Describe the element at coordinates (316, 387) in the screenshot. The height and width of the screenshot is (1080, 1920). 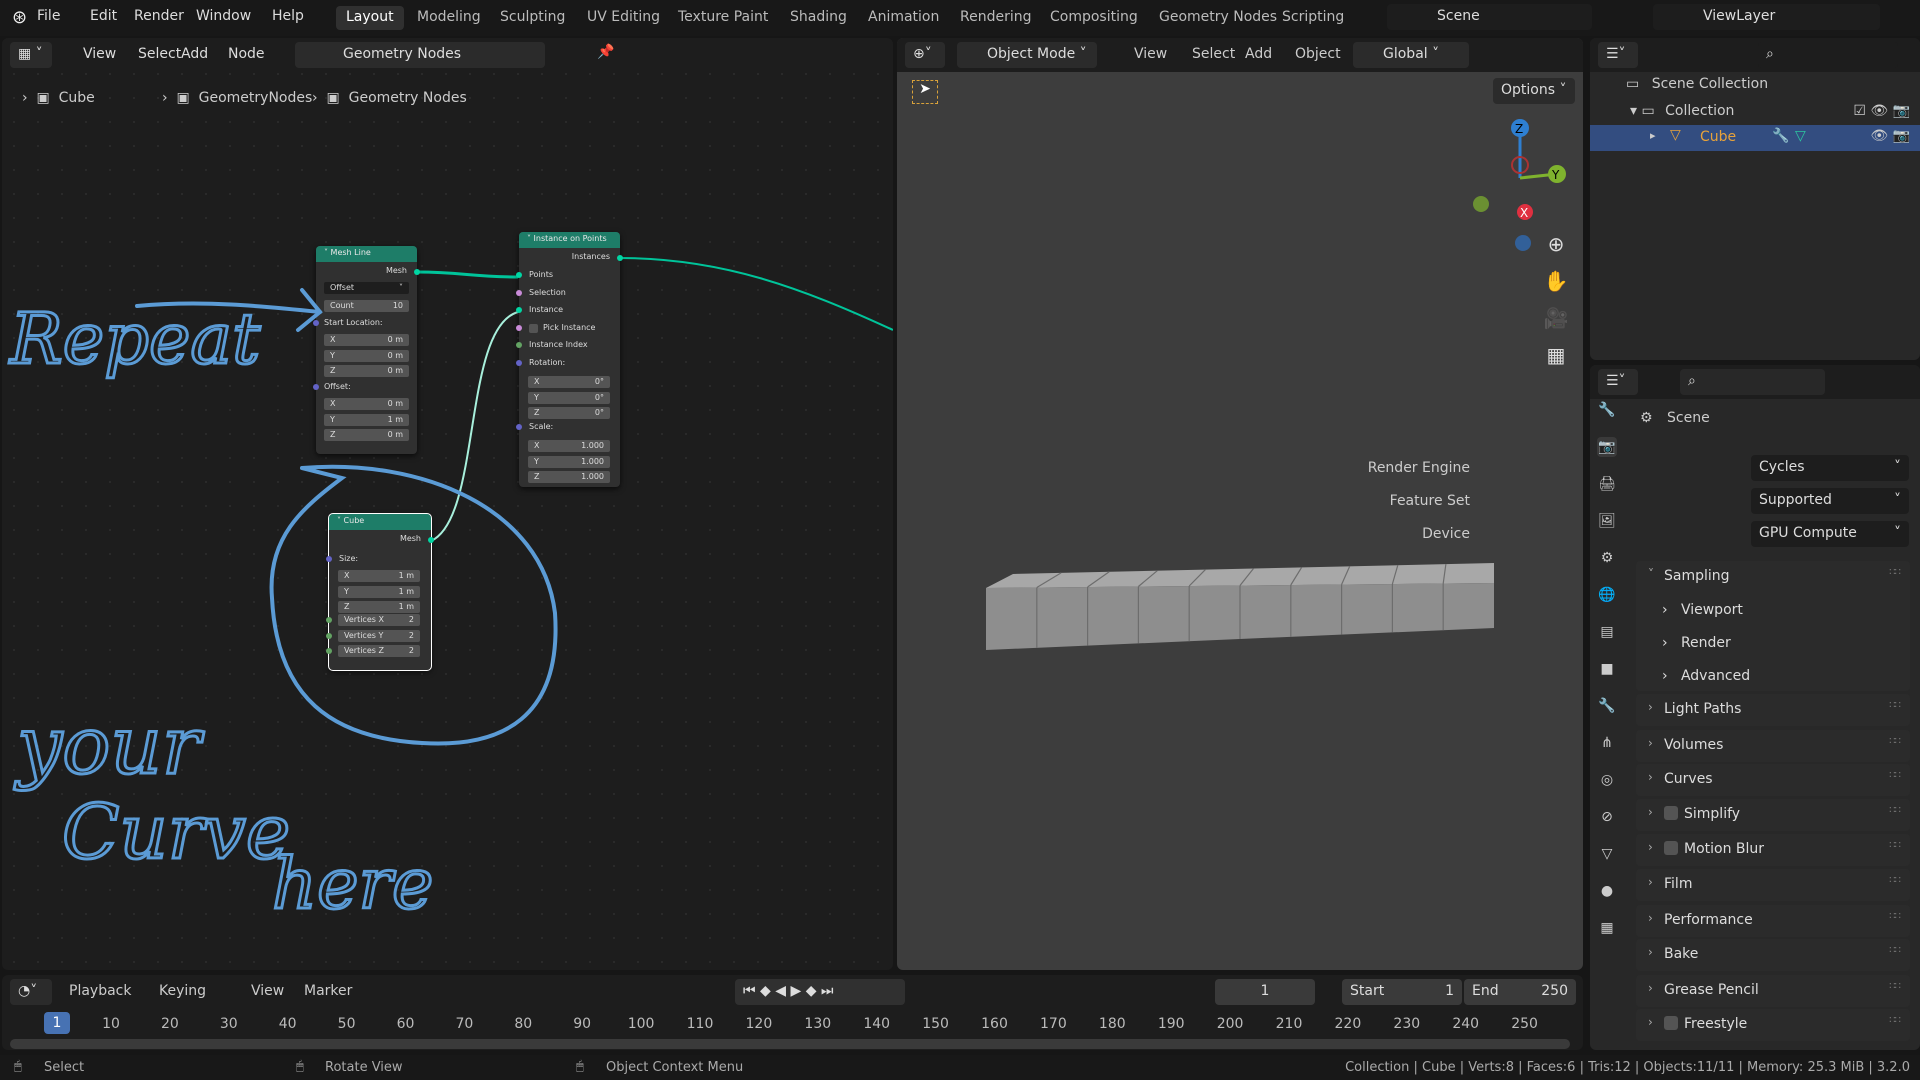
I see `socket-offset` at that location.